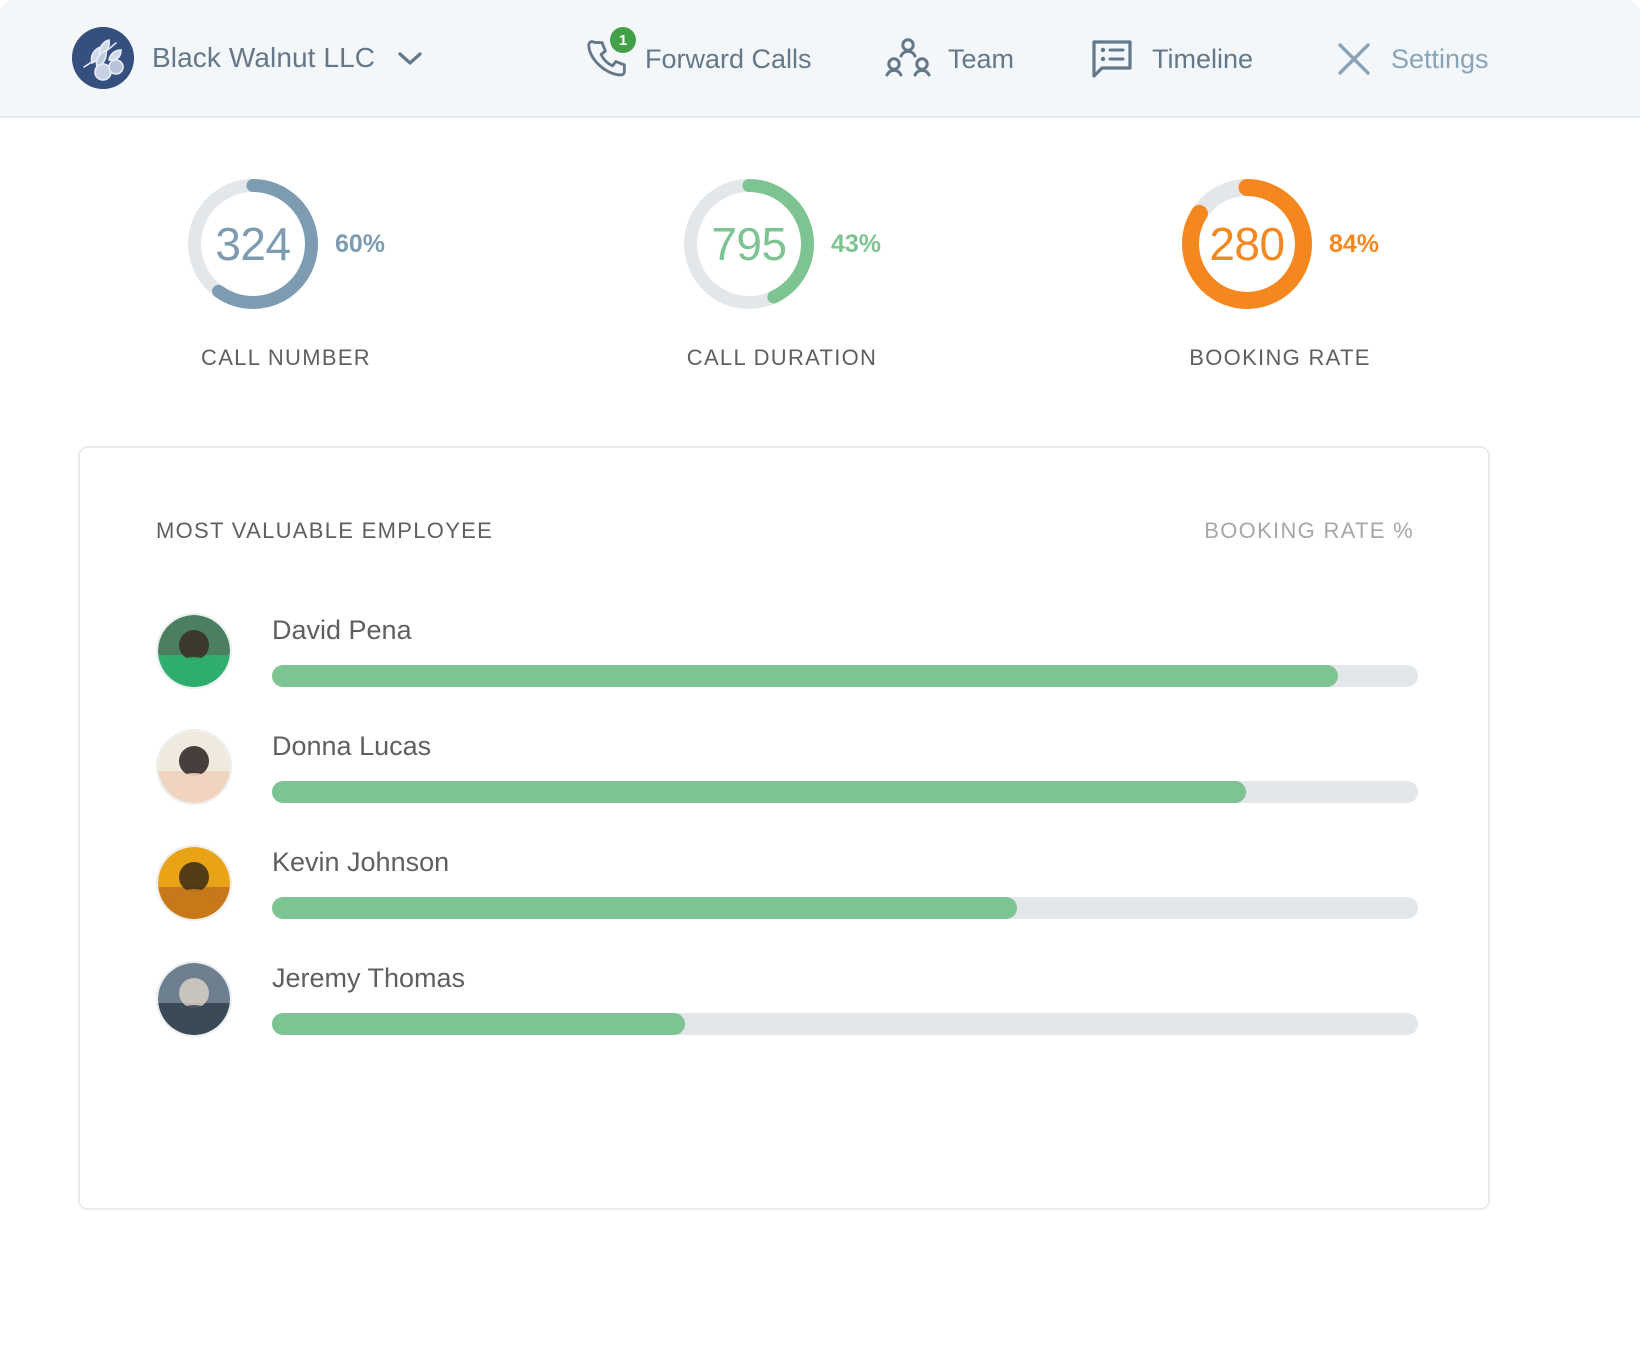 The width and height of the screenshot is (1640, 1346). Describe the element at coordinates (1354, 59) in the screenshot. I see `close-x-icon` at that location.